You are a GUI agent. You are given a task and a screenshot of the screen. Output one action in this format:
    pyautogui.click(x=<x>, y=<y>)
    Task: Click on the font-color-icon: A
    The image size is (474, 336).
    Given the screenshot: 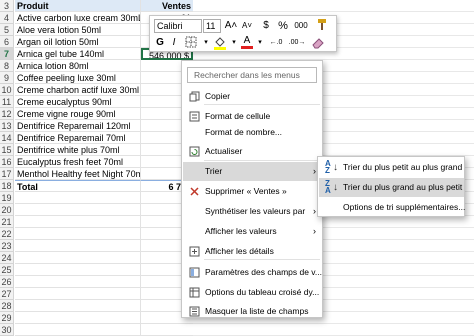 What is the action you would take?
    pyautogui.click(x=247, y=42)
    